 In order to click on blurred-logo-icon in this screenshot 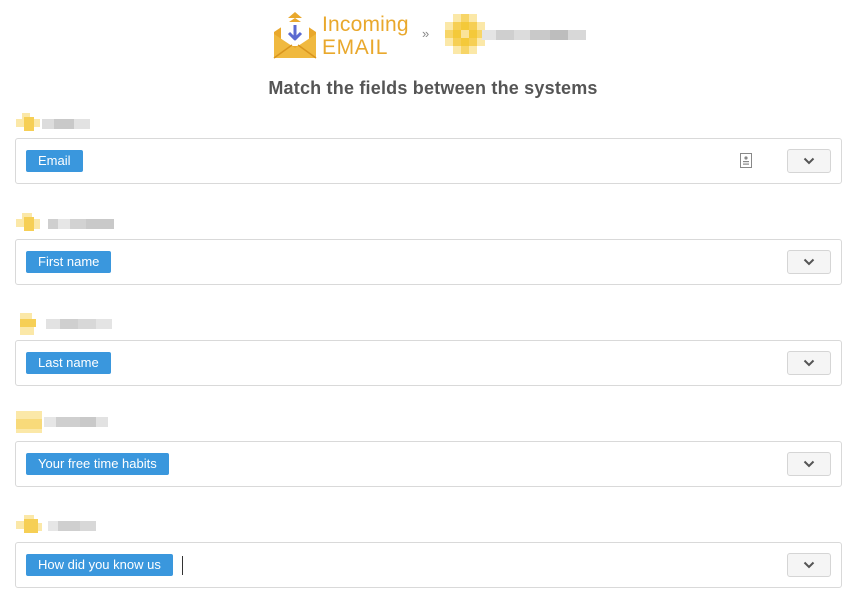, I will do `click(465, 34)`.